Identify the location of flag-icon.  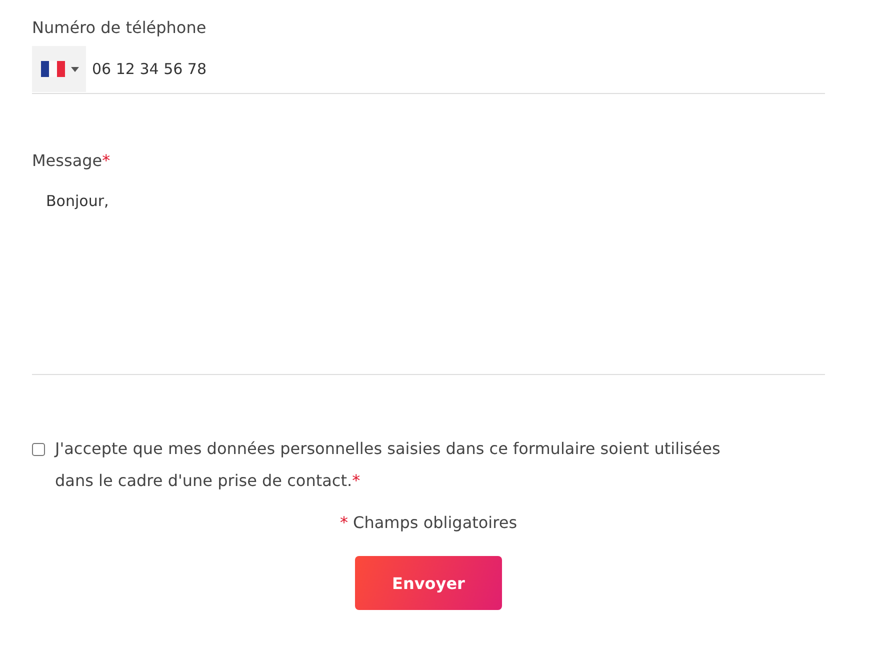
(53, 69).